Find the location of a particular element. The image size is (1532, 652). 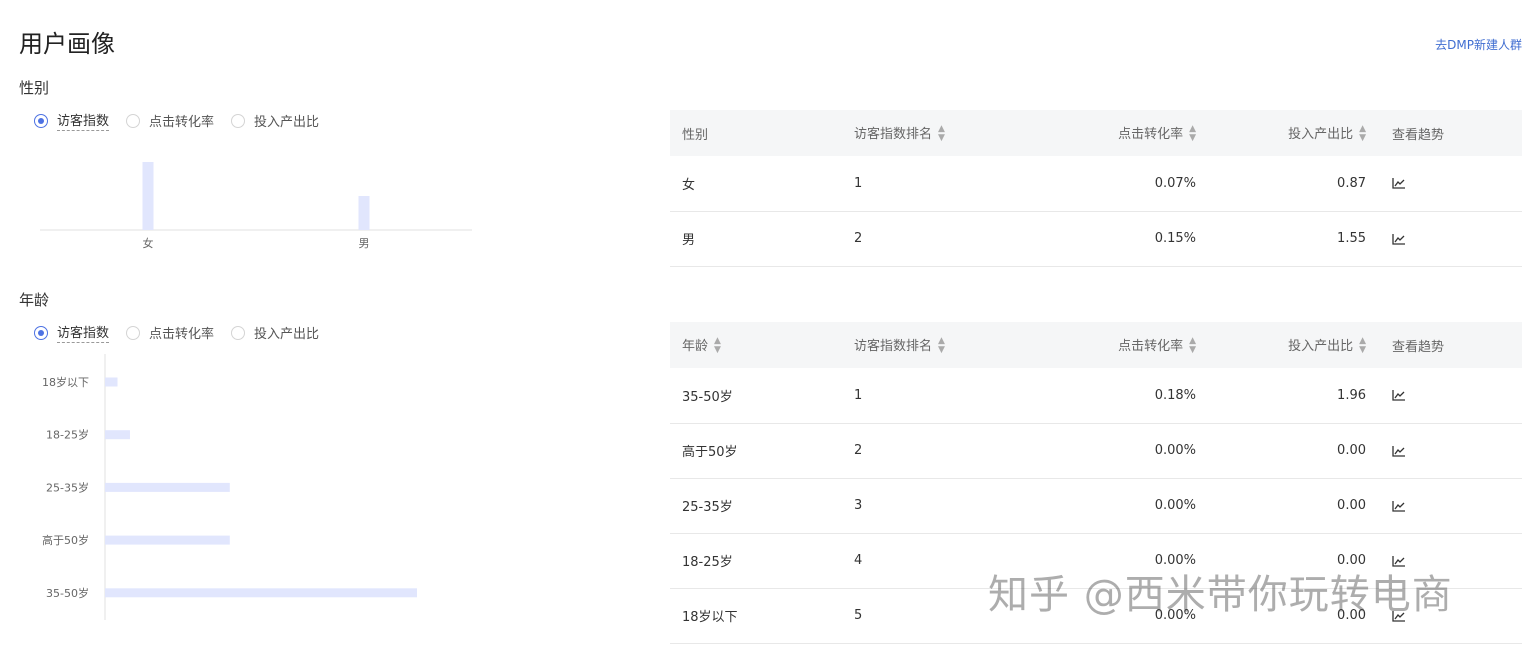

gender-table-header-row: 性别 访客指数排名 ▲ ▼ 点击转化率 ▲ ▼ 投入产出比 ▲ ▼ 查看趋势 is located at coordinates (1096, 133).